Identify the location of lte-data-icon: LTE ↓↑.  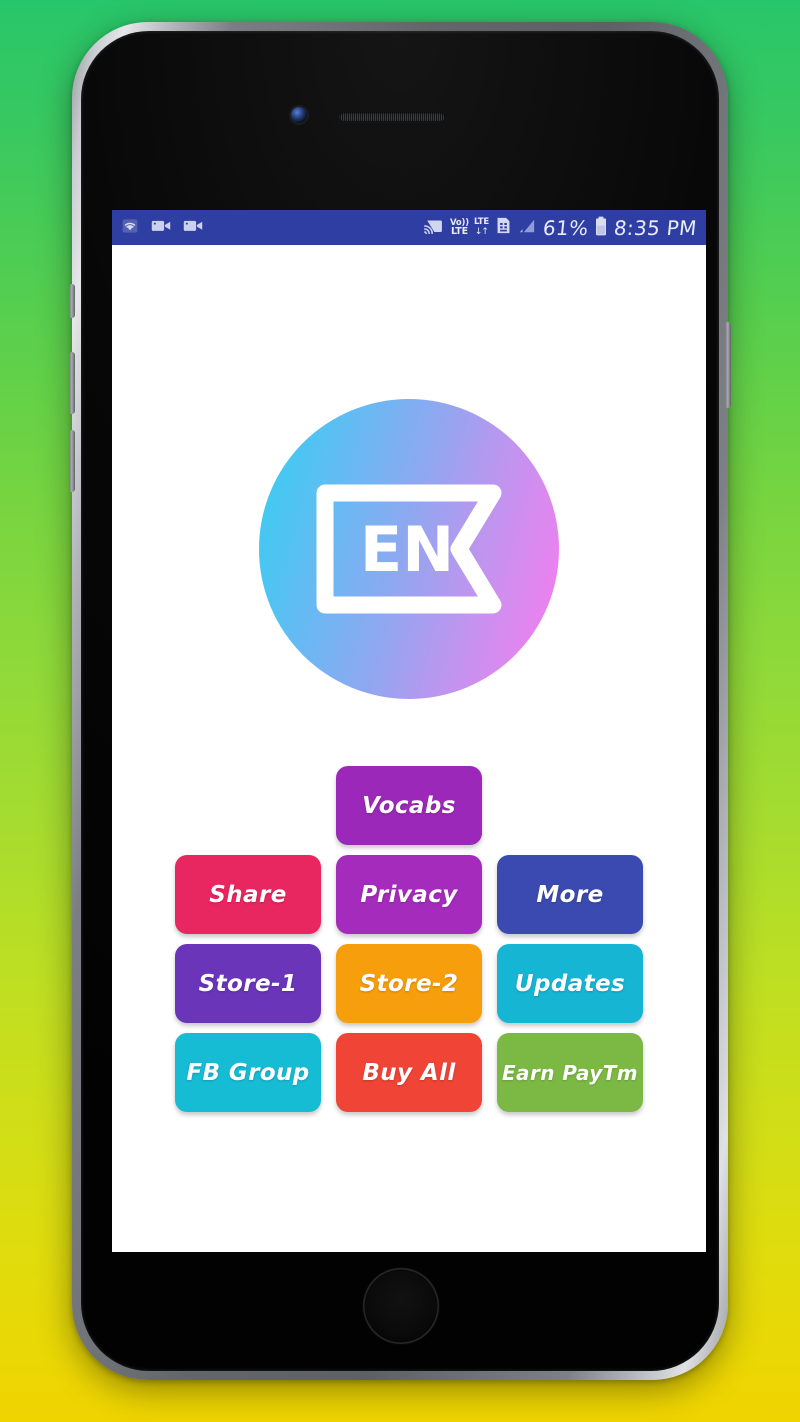
(481, 227).